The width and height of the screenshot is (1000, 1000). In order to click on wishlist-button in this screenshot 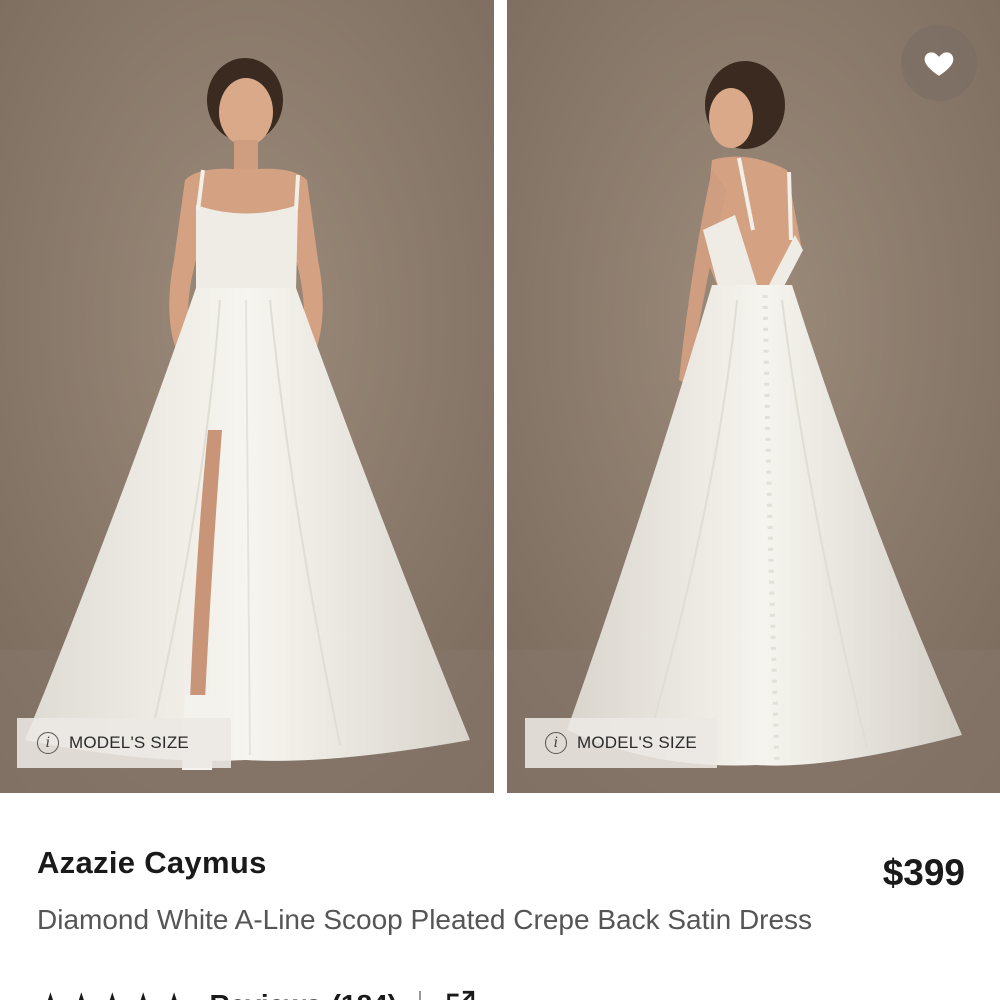, I will do `click(939, 63)`.